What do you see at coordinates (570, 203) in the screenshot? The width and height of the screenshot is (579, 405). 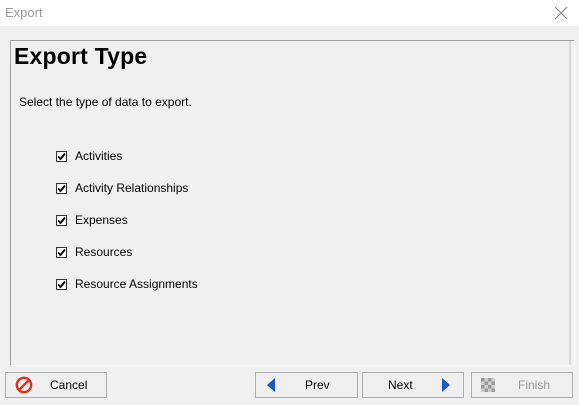 I see `panel-edge` at bounding box center [570, 203].